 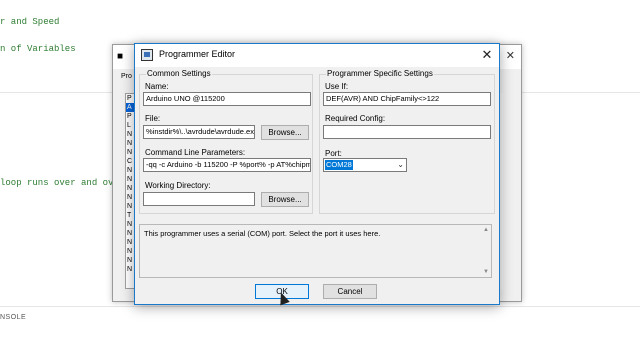 What do you see at coordinates (147, 55) in the screenshot?
I see `programmer-icon` at bounding box center [147, 55].